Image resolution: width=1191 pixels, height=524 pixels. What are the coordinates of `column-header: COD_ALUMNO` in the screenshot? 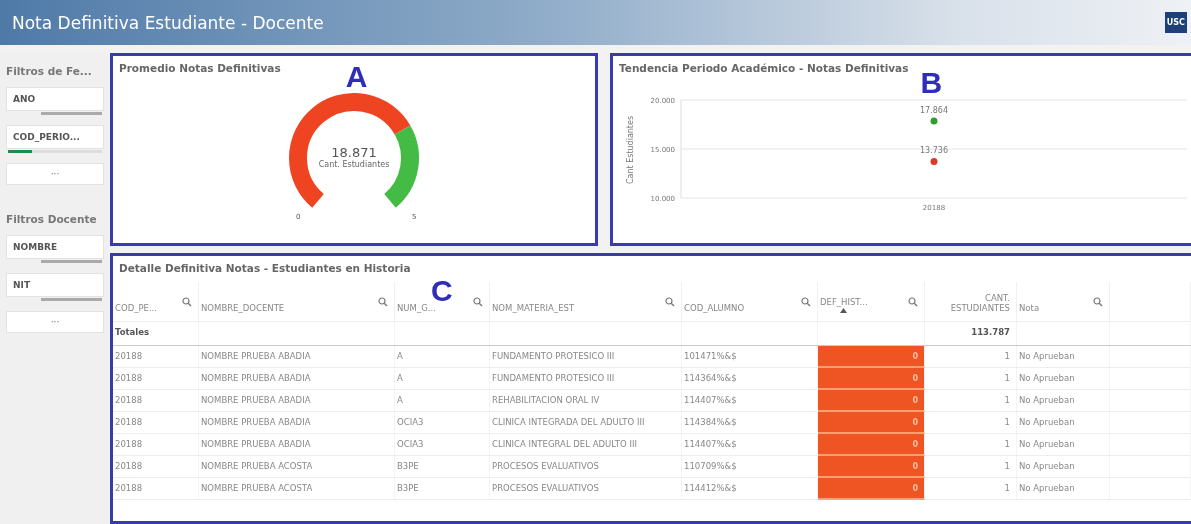 It's located at (714, 308).